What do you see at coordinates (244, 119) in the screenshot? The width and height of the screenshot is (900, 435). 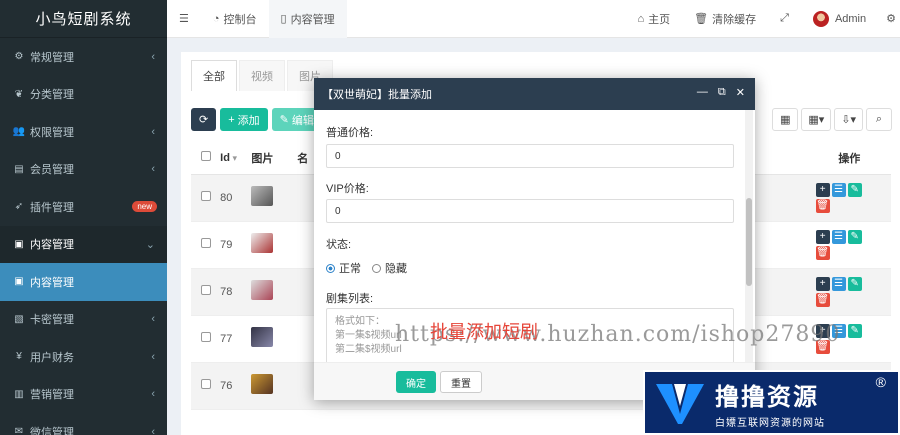 I see `add-button: + 添加` at bounding box center [244, 119].